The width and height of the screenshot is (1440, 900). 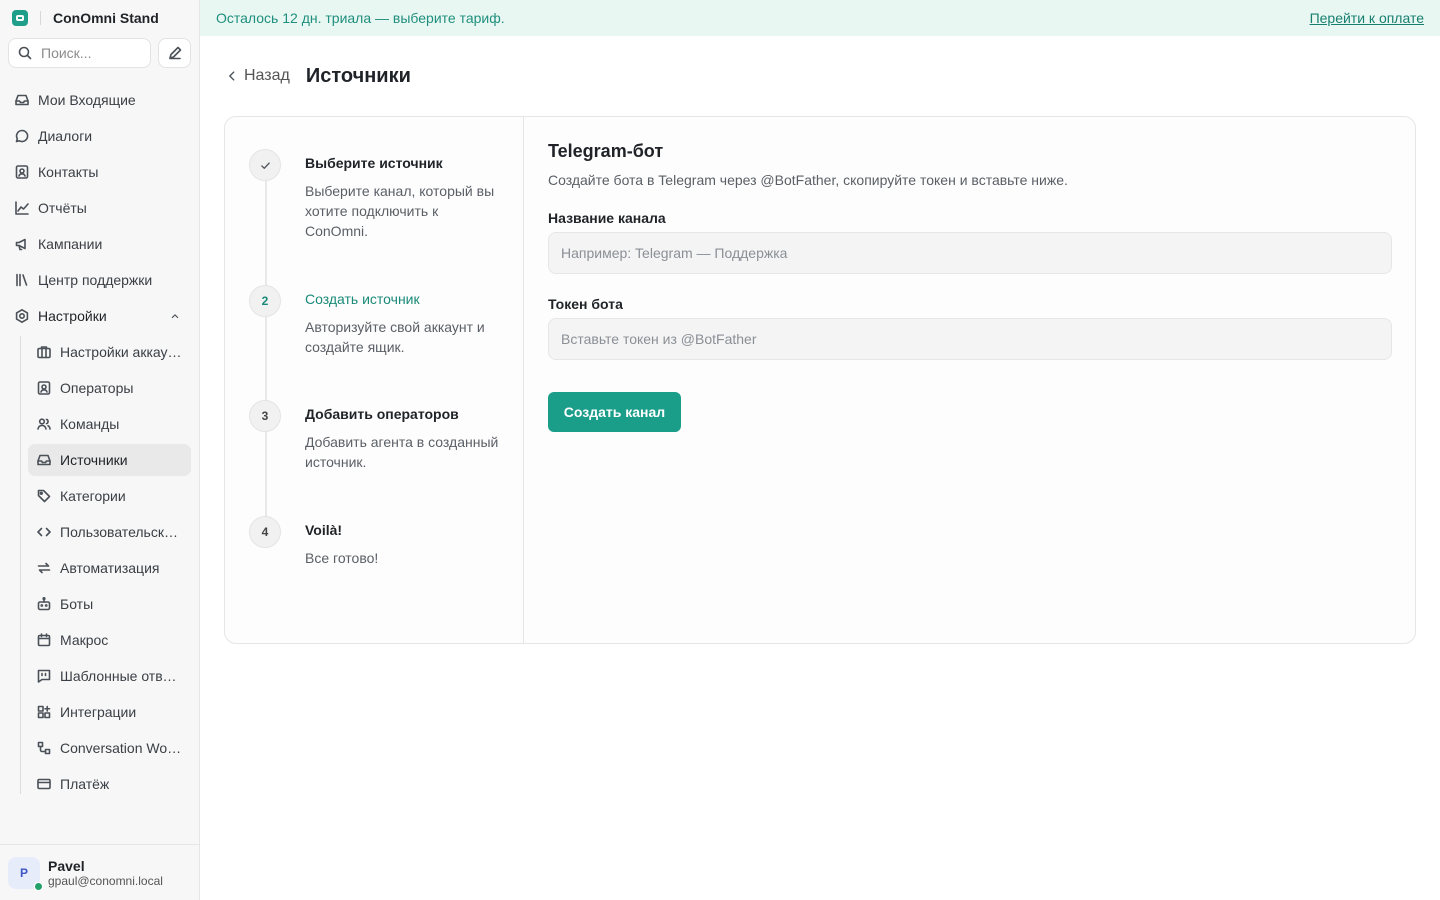 I want to click on nav-item-inbox: Мои Входящие, so click(x=99, y=100).